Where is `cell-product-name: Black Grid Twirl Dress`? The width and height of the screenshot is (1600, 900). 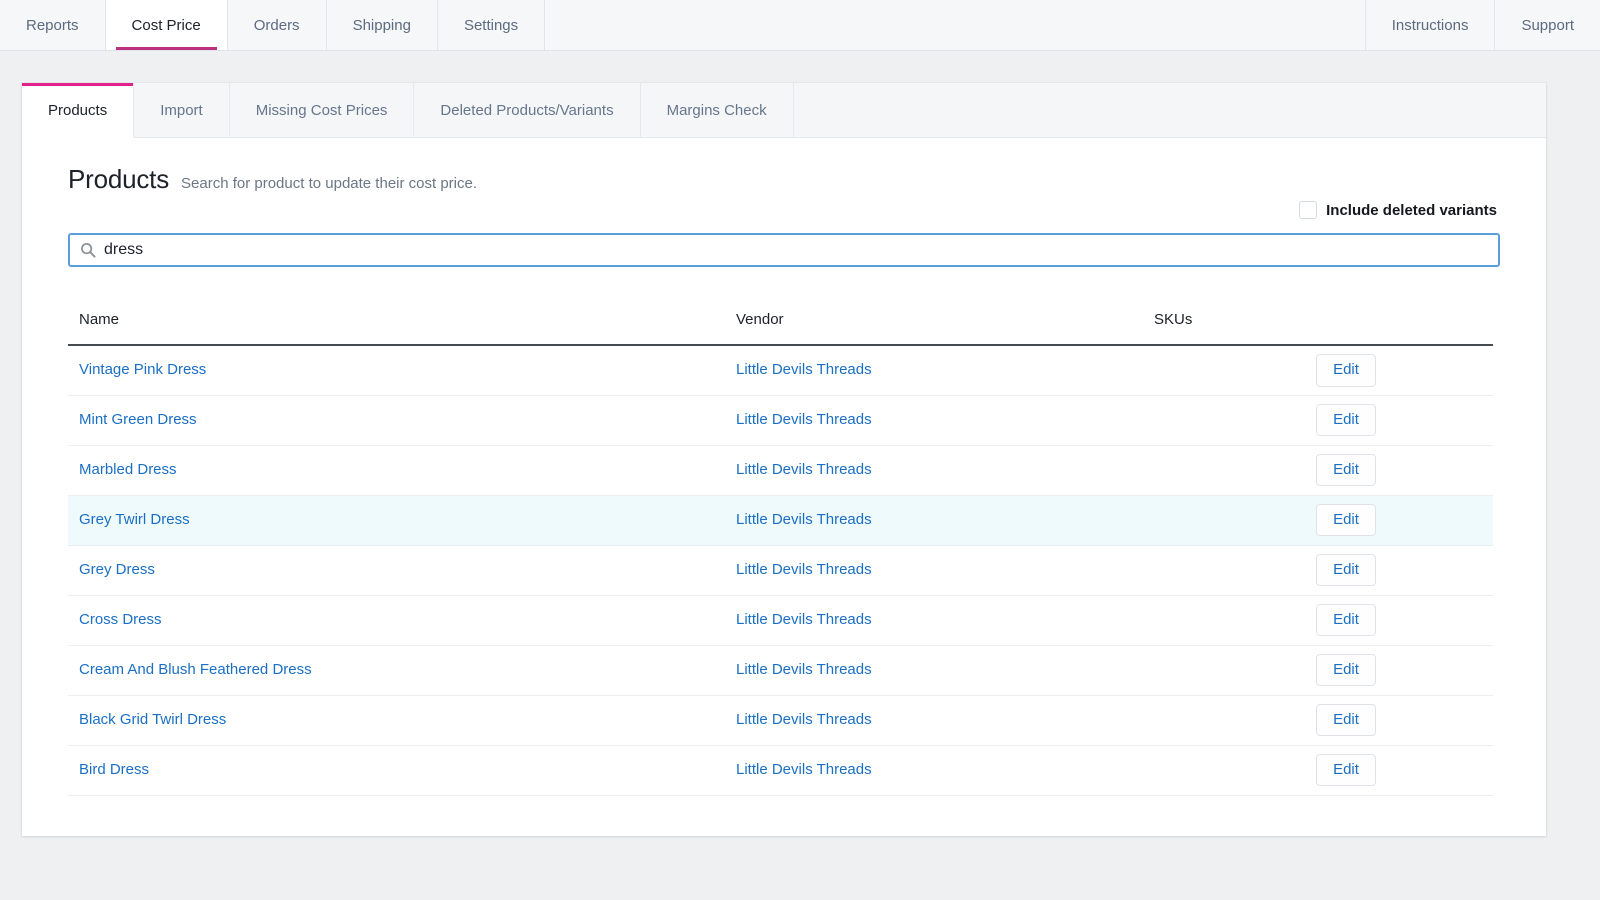
cell-product-name: Black Grid Twirl Dress is located at coordinates (402, 720).